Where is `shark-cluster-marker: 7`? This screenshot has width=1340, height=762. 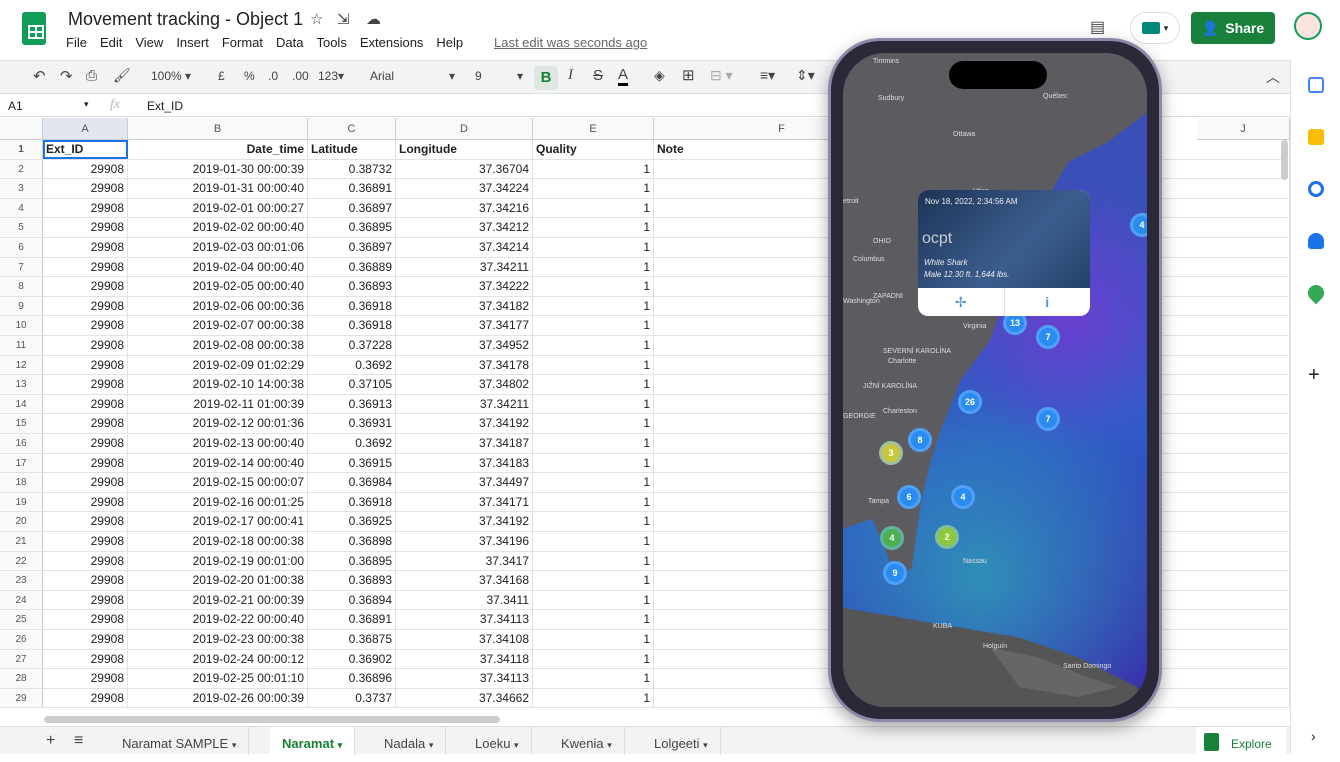 shark-cluster-marker: 7 is located at coordinates (1048, 419).